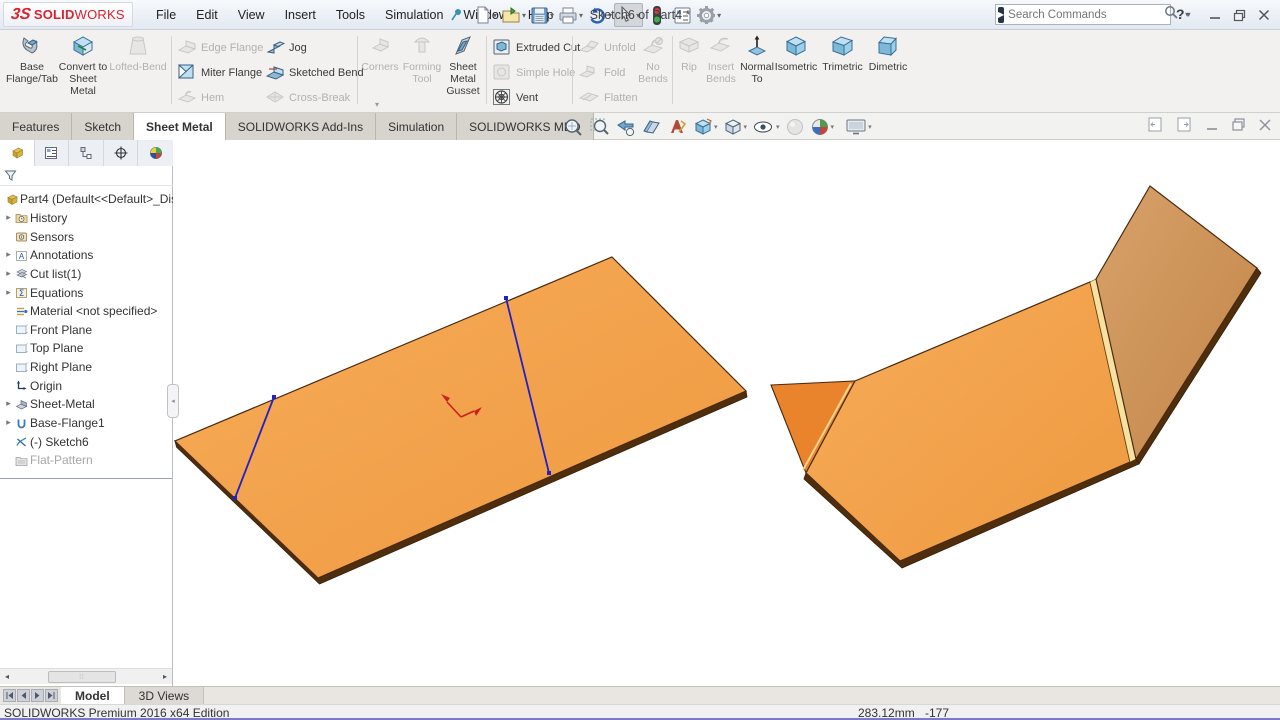 The image size is (1280, 720). Describe the element at coordinates (870, 127) in the screenshot. I see `view-settings-caret: ▾` at that location.